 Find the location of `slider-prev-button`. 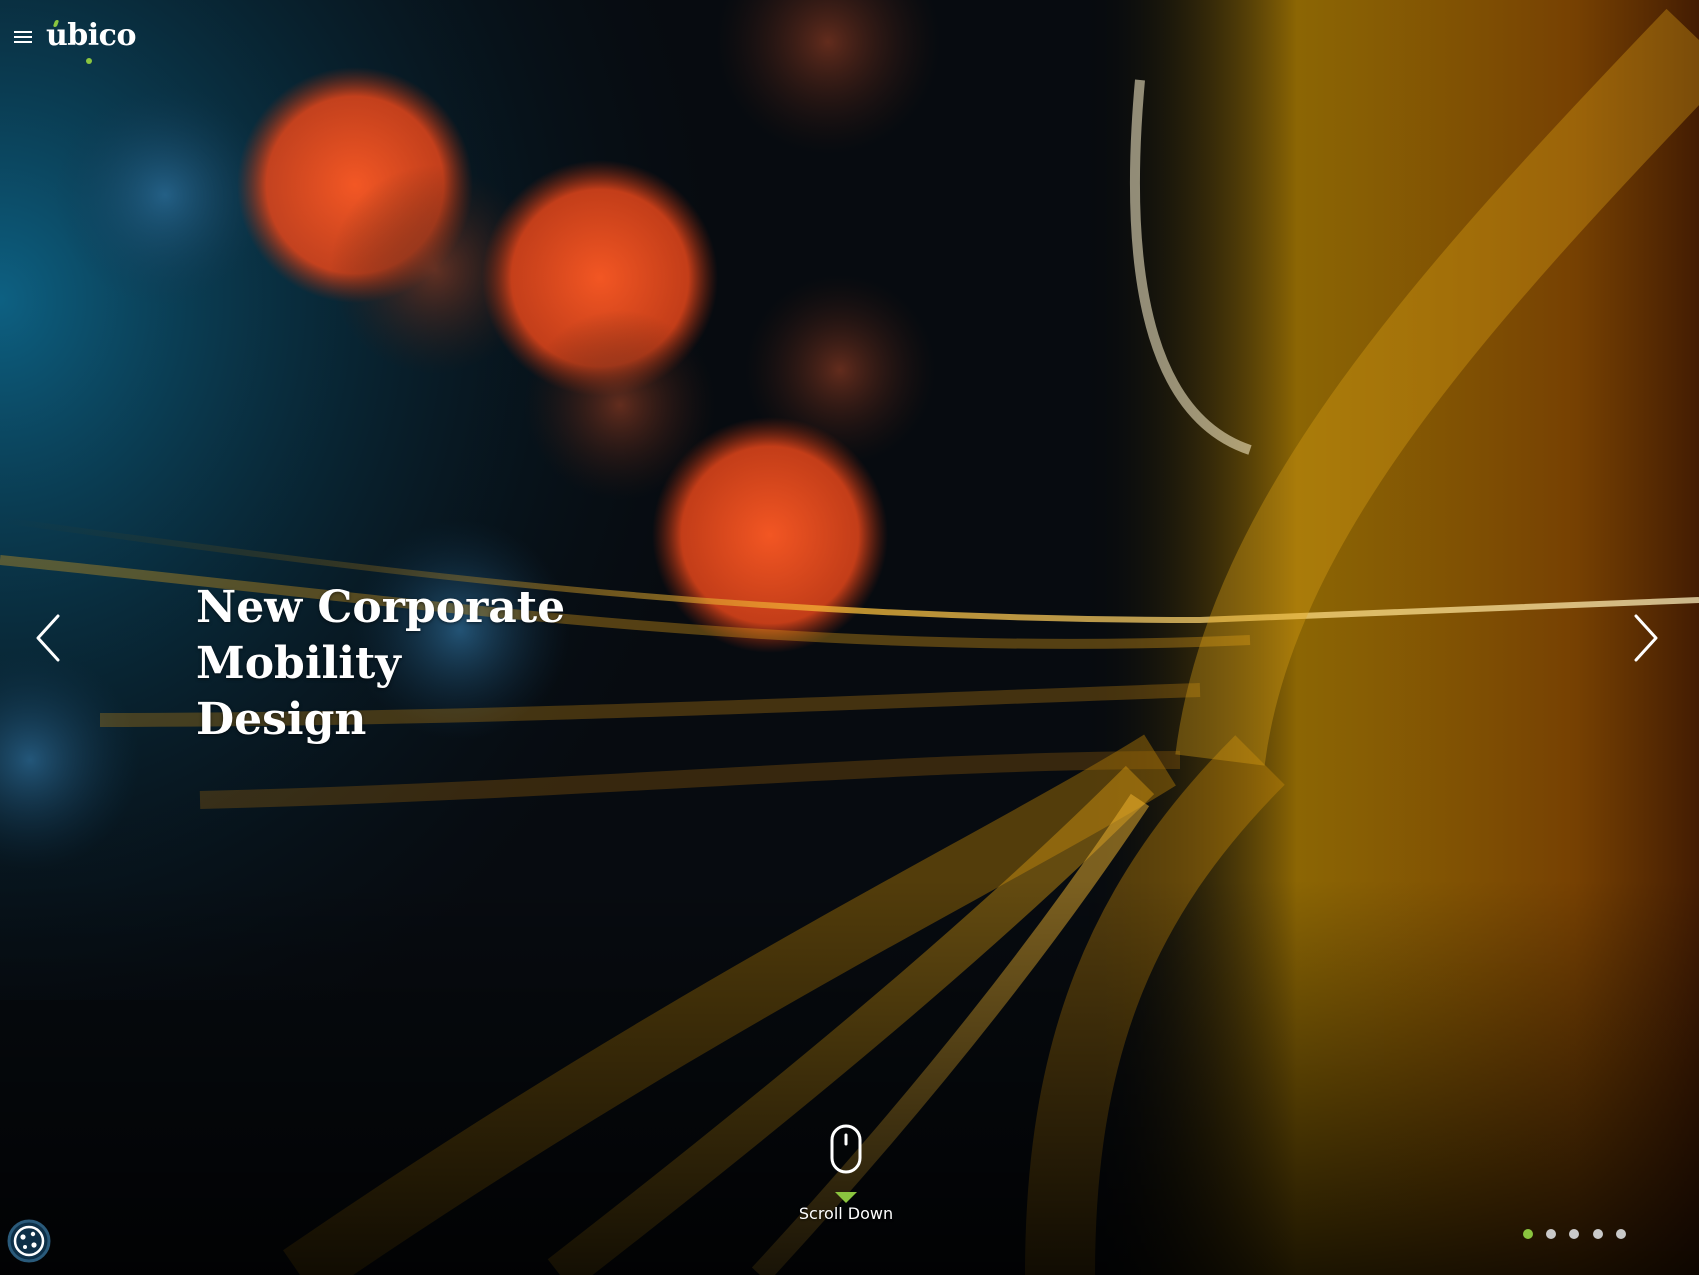

slider-prev-button is located at coordinates (50, 638).